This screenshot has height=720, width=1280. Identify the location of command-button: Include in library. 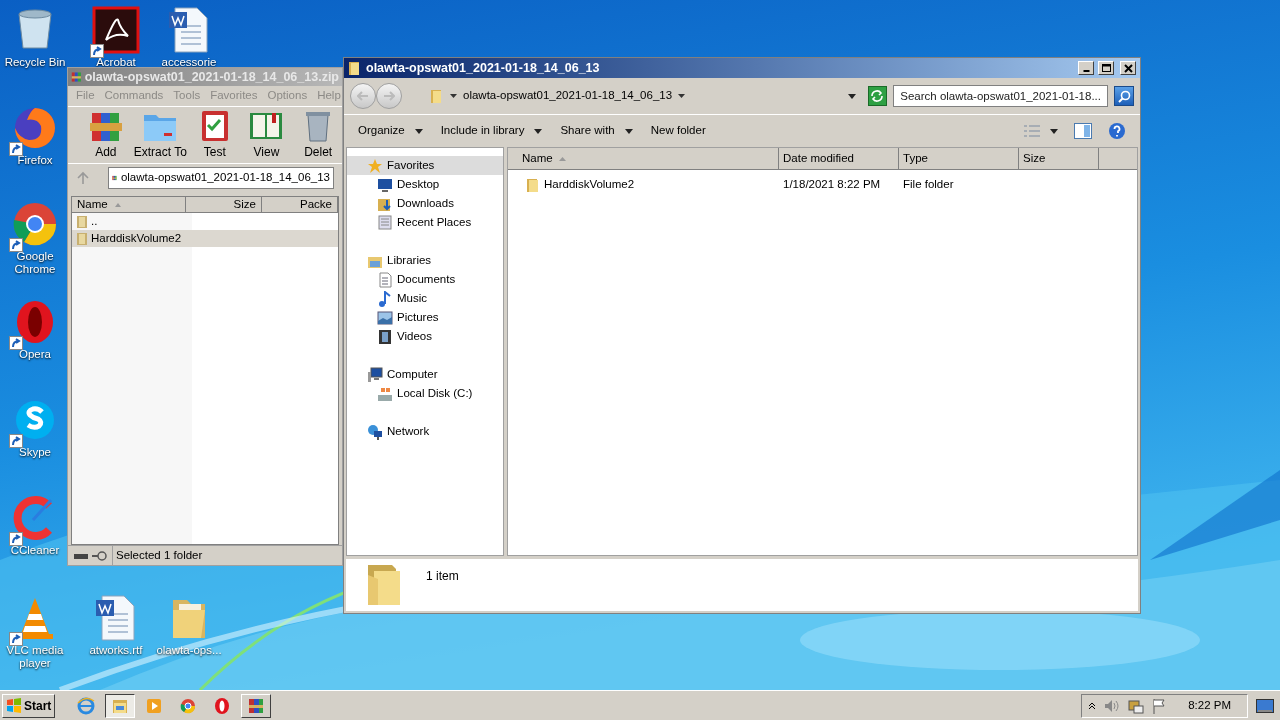
(491, 131).